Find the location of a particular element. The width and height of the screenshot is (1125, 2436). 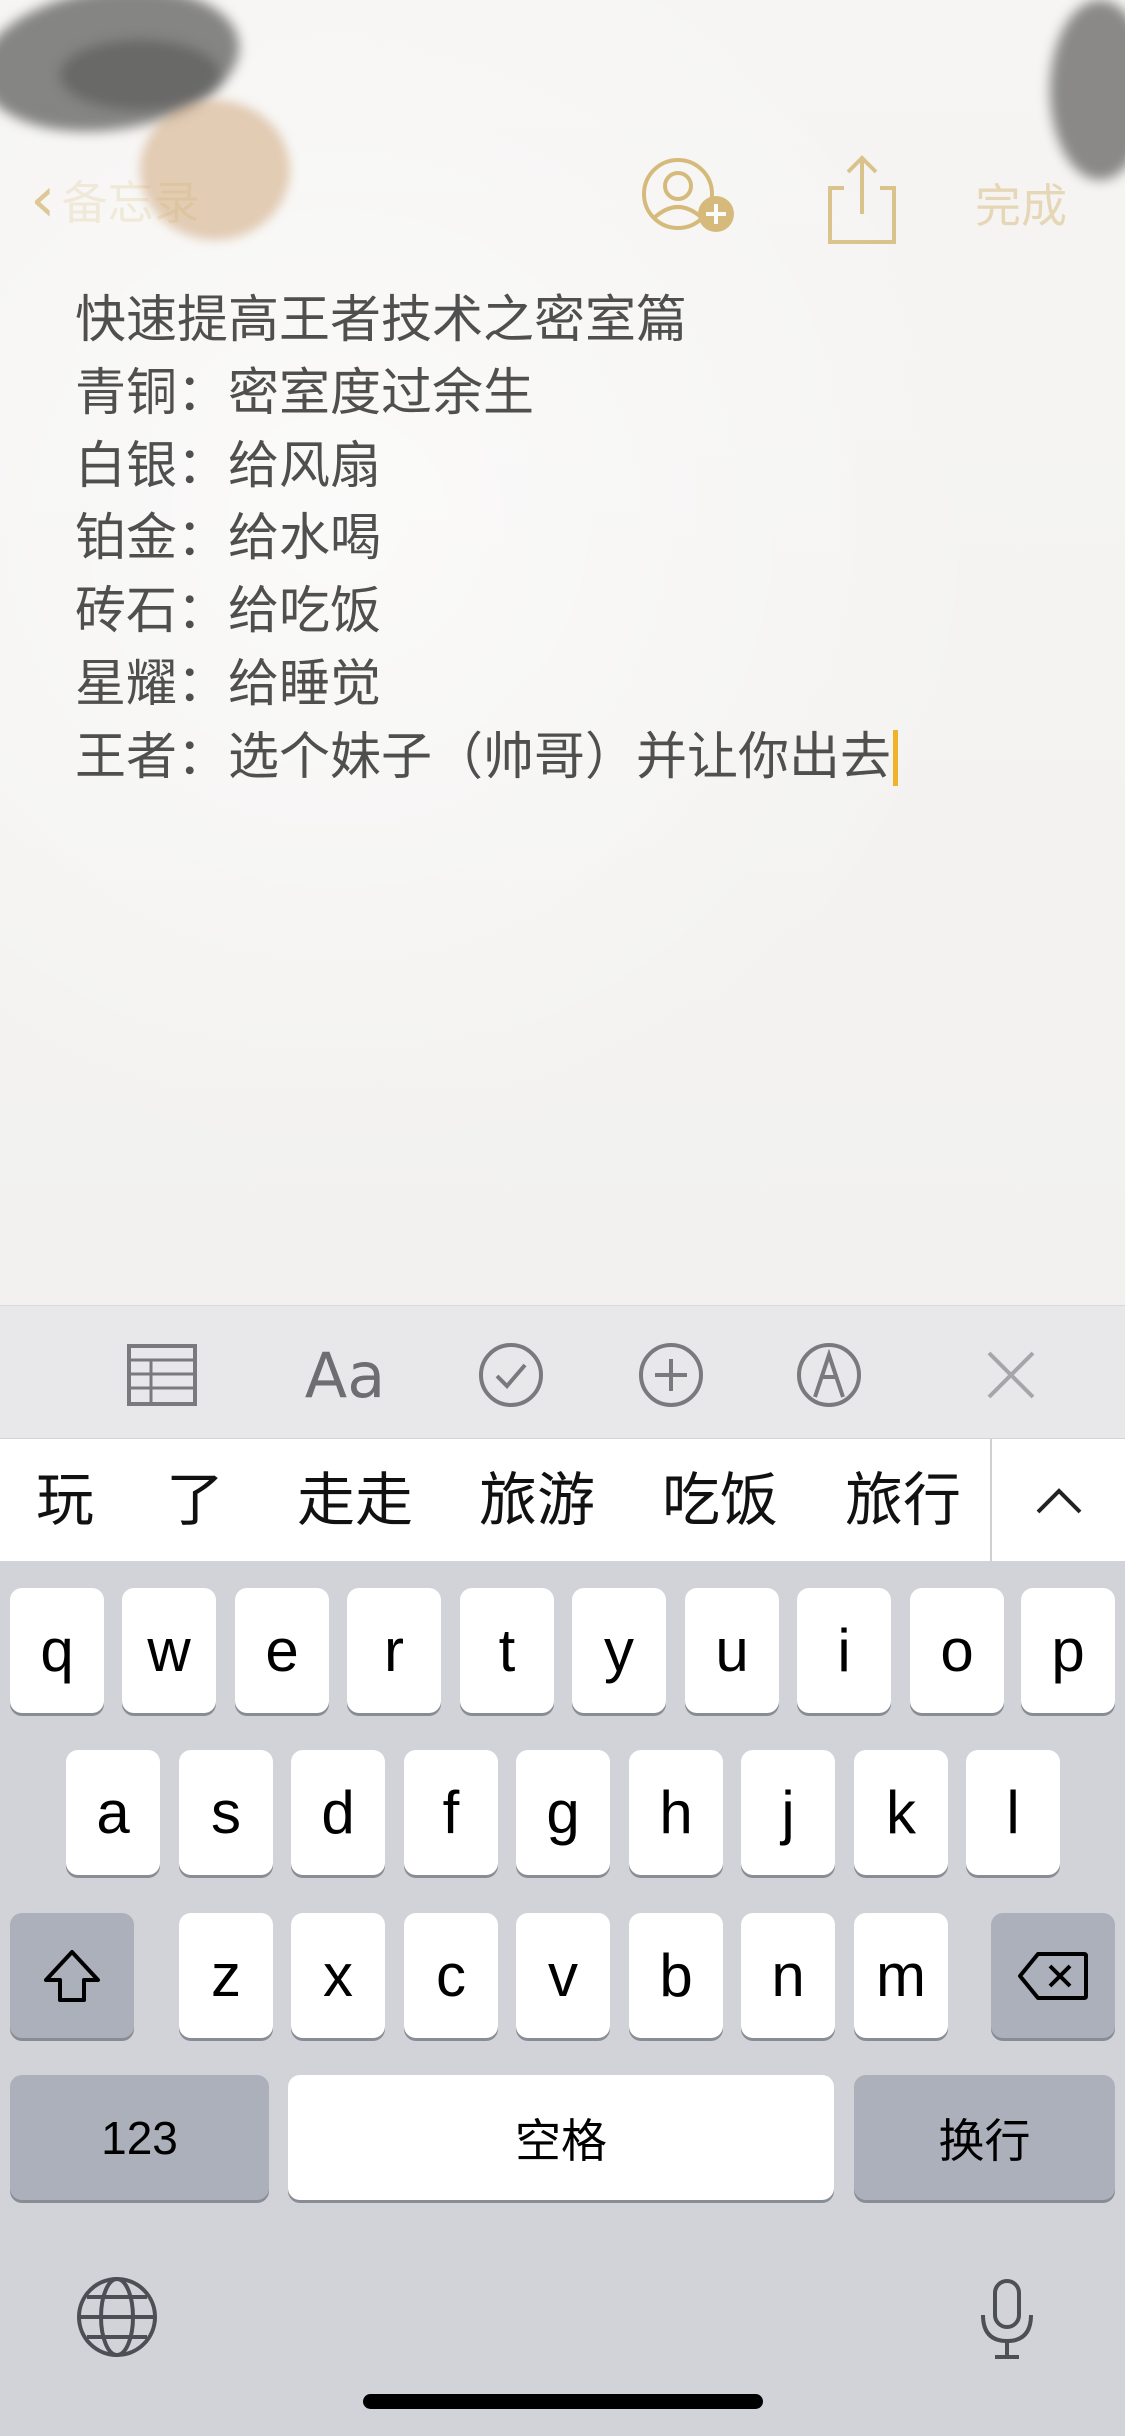

close-icon is located at coordinates (1011, 1375).